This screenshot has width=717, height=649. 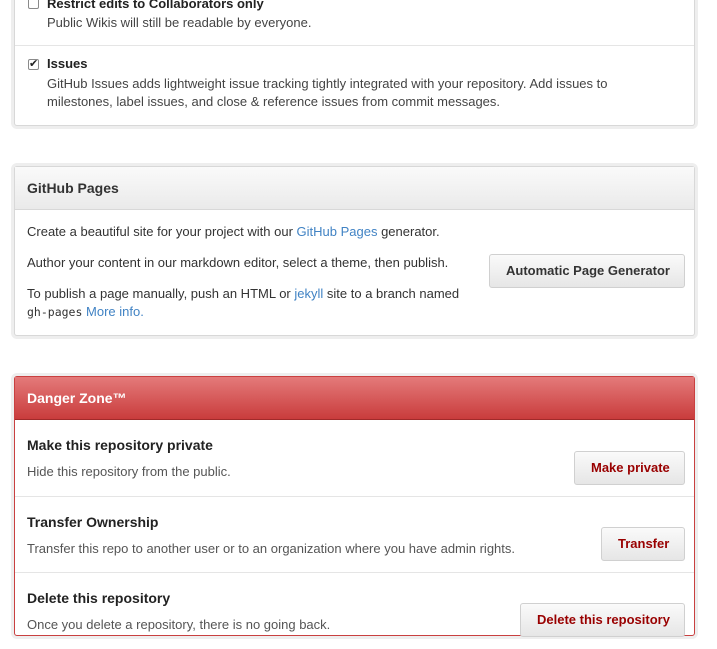 I want to click on danger-zone-header: Danger Zone™, so click(x=354, y=398).